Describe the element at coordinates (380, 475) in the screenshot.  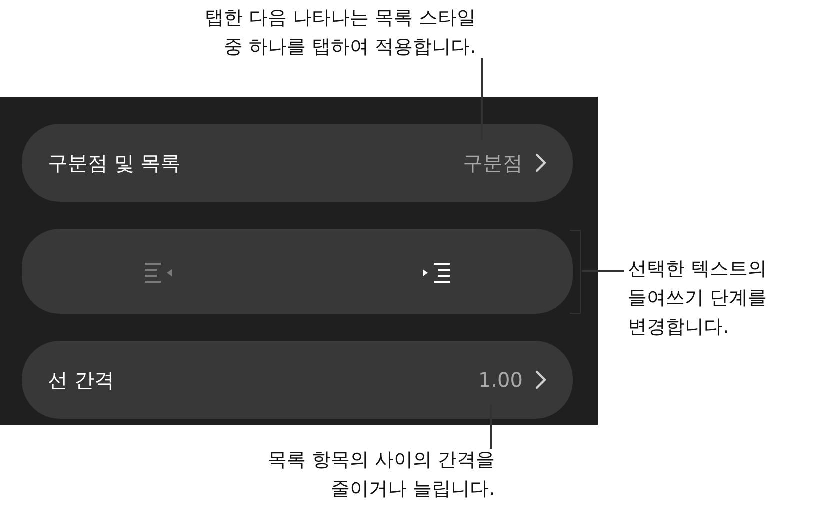
I see `callout-text: 목록 항목의 사이의 간격을 줄이거나 늘립니다.` at that location.